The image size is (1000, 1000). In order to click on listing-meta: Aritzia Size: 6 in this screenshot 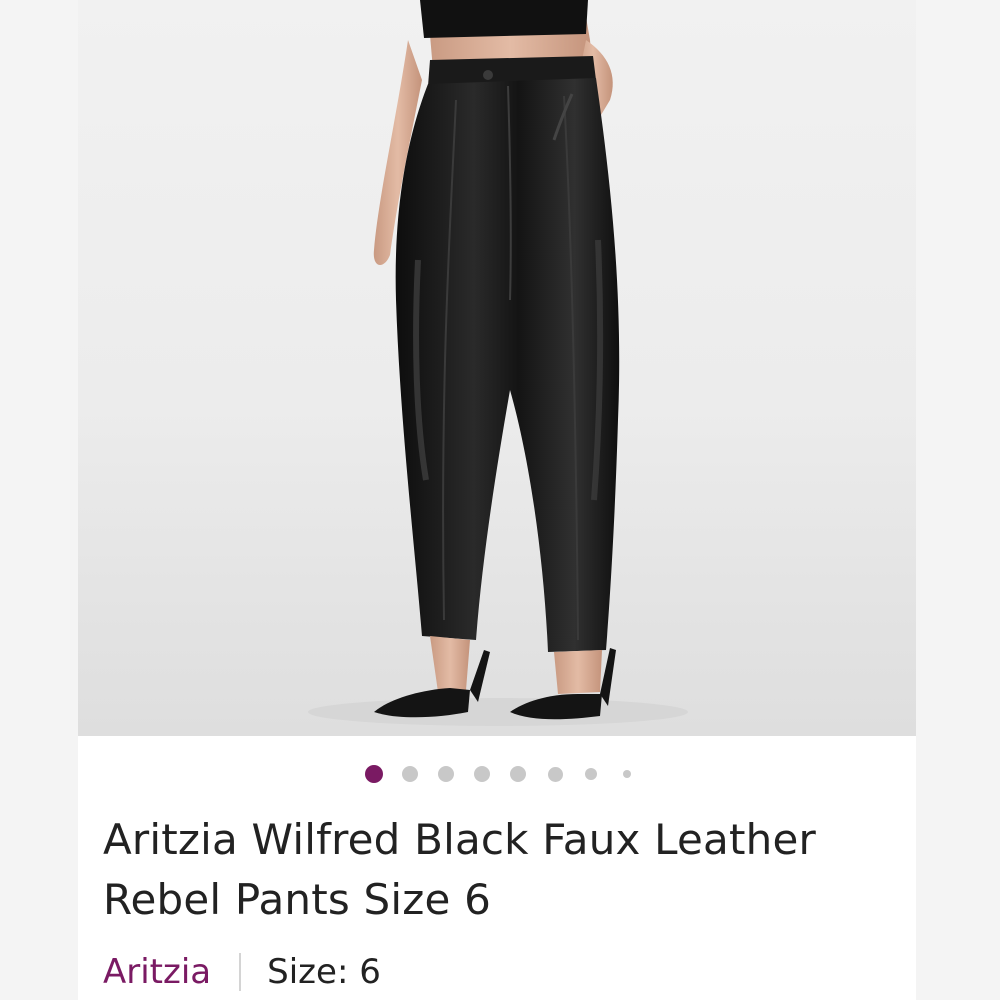, I will do `click(242, 972)`.